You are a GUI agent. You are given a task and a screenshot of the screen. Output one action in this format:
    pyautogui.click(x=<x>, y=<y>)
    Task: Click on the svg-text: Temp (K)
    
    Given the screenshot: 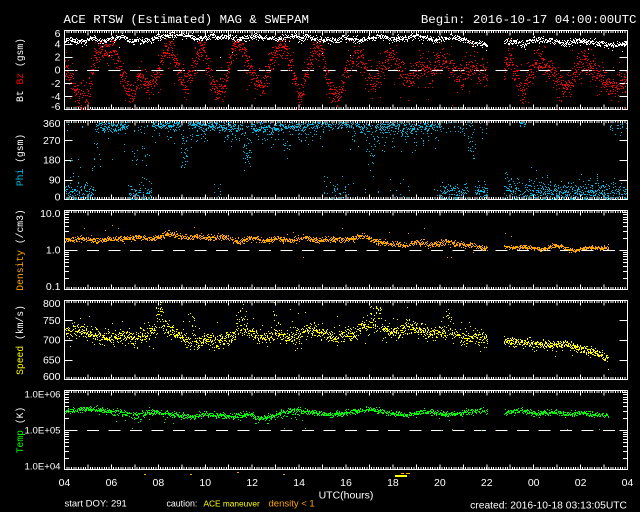 What is the action you would take?
    pyautogui.click(x=20, y=430)
    